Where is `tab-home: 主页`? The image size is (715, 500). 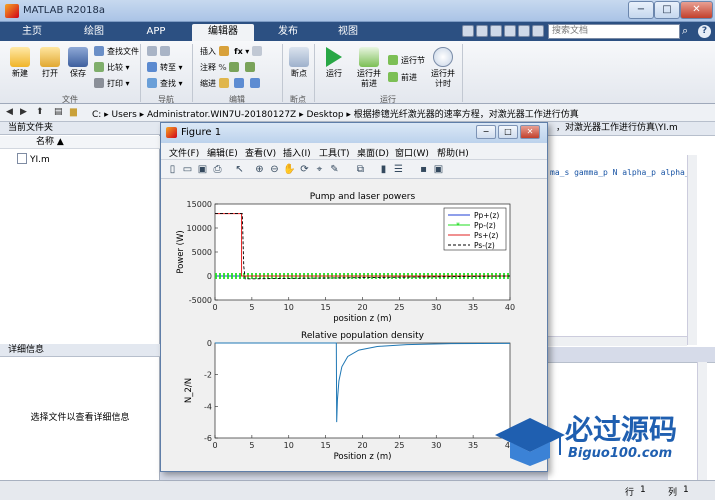
tab-home: 主页 is located at coordinates (32, 32).